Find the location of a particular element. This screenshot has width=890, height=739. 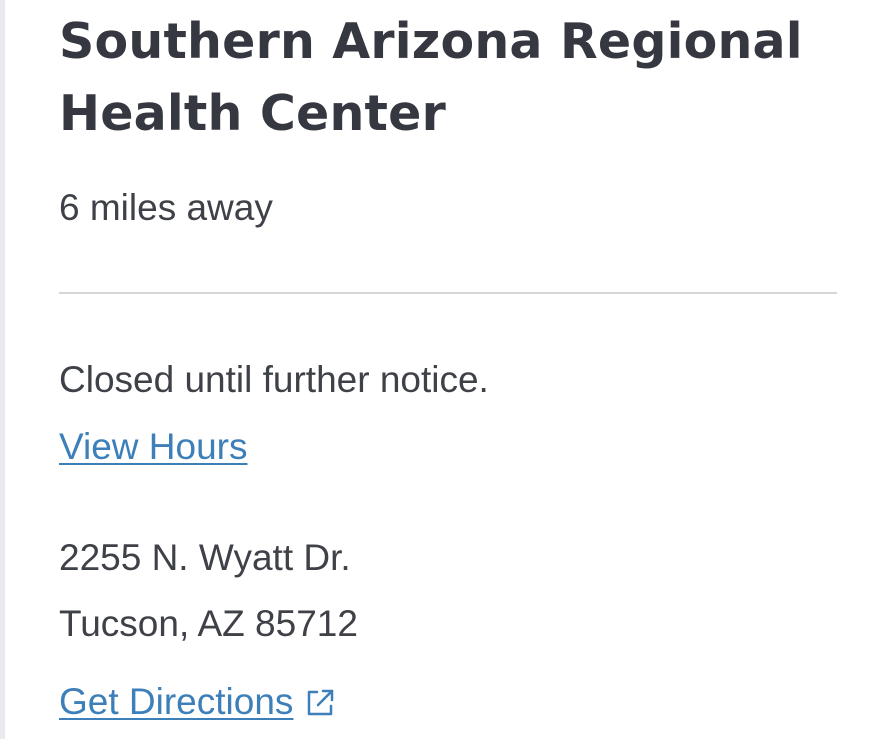

status-text: Closed until further notice. is located at coordinates (274, 379).